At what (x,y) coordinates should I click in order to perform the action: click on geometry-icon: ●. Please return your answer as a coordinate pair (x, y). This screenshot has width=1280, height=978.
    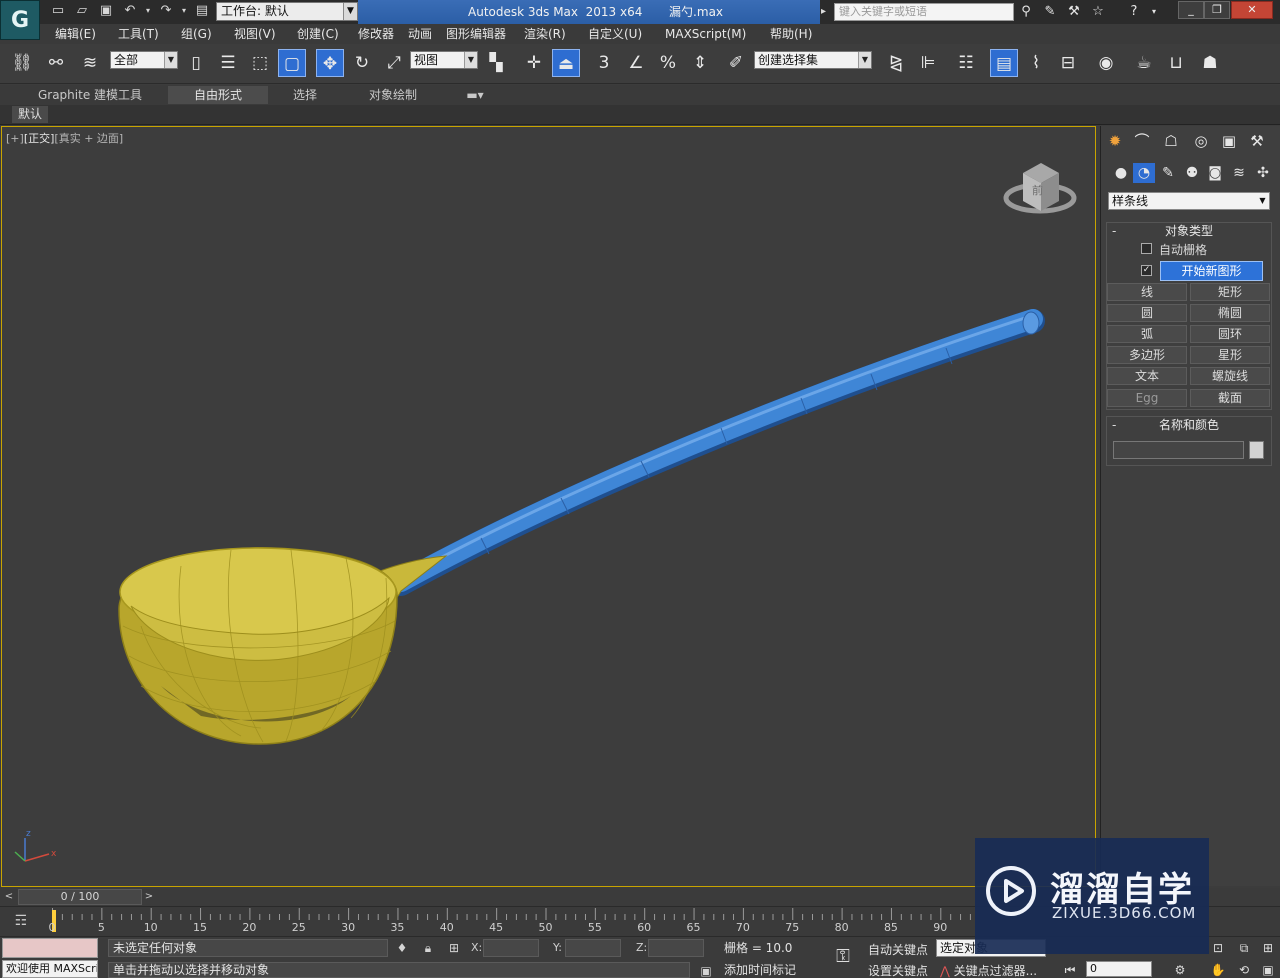
    Looking at the image, I should click on (1121, 173).